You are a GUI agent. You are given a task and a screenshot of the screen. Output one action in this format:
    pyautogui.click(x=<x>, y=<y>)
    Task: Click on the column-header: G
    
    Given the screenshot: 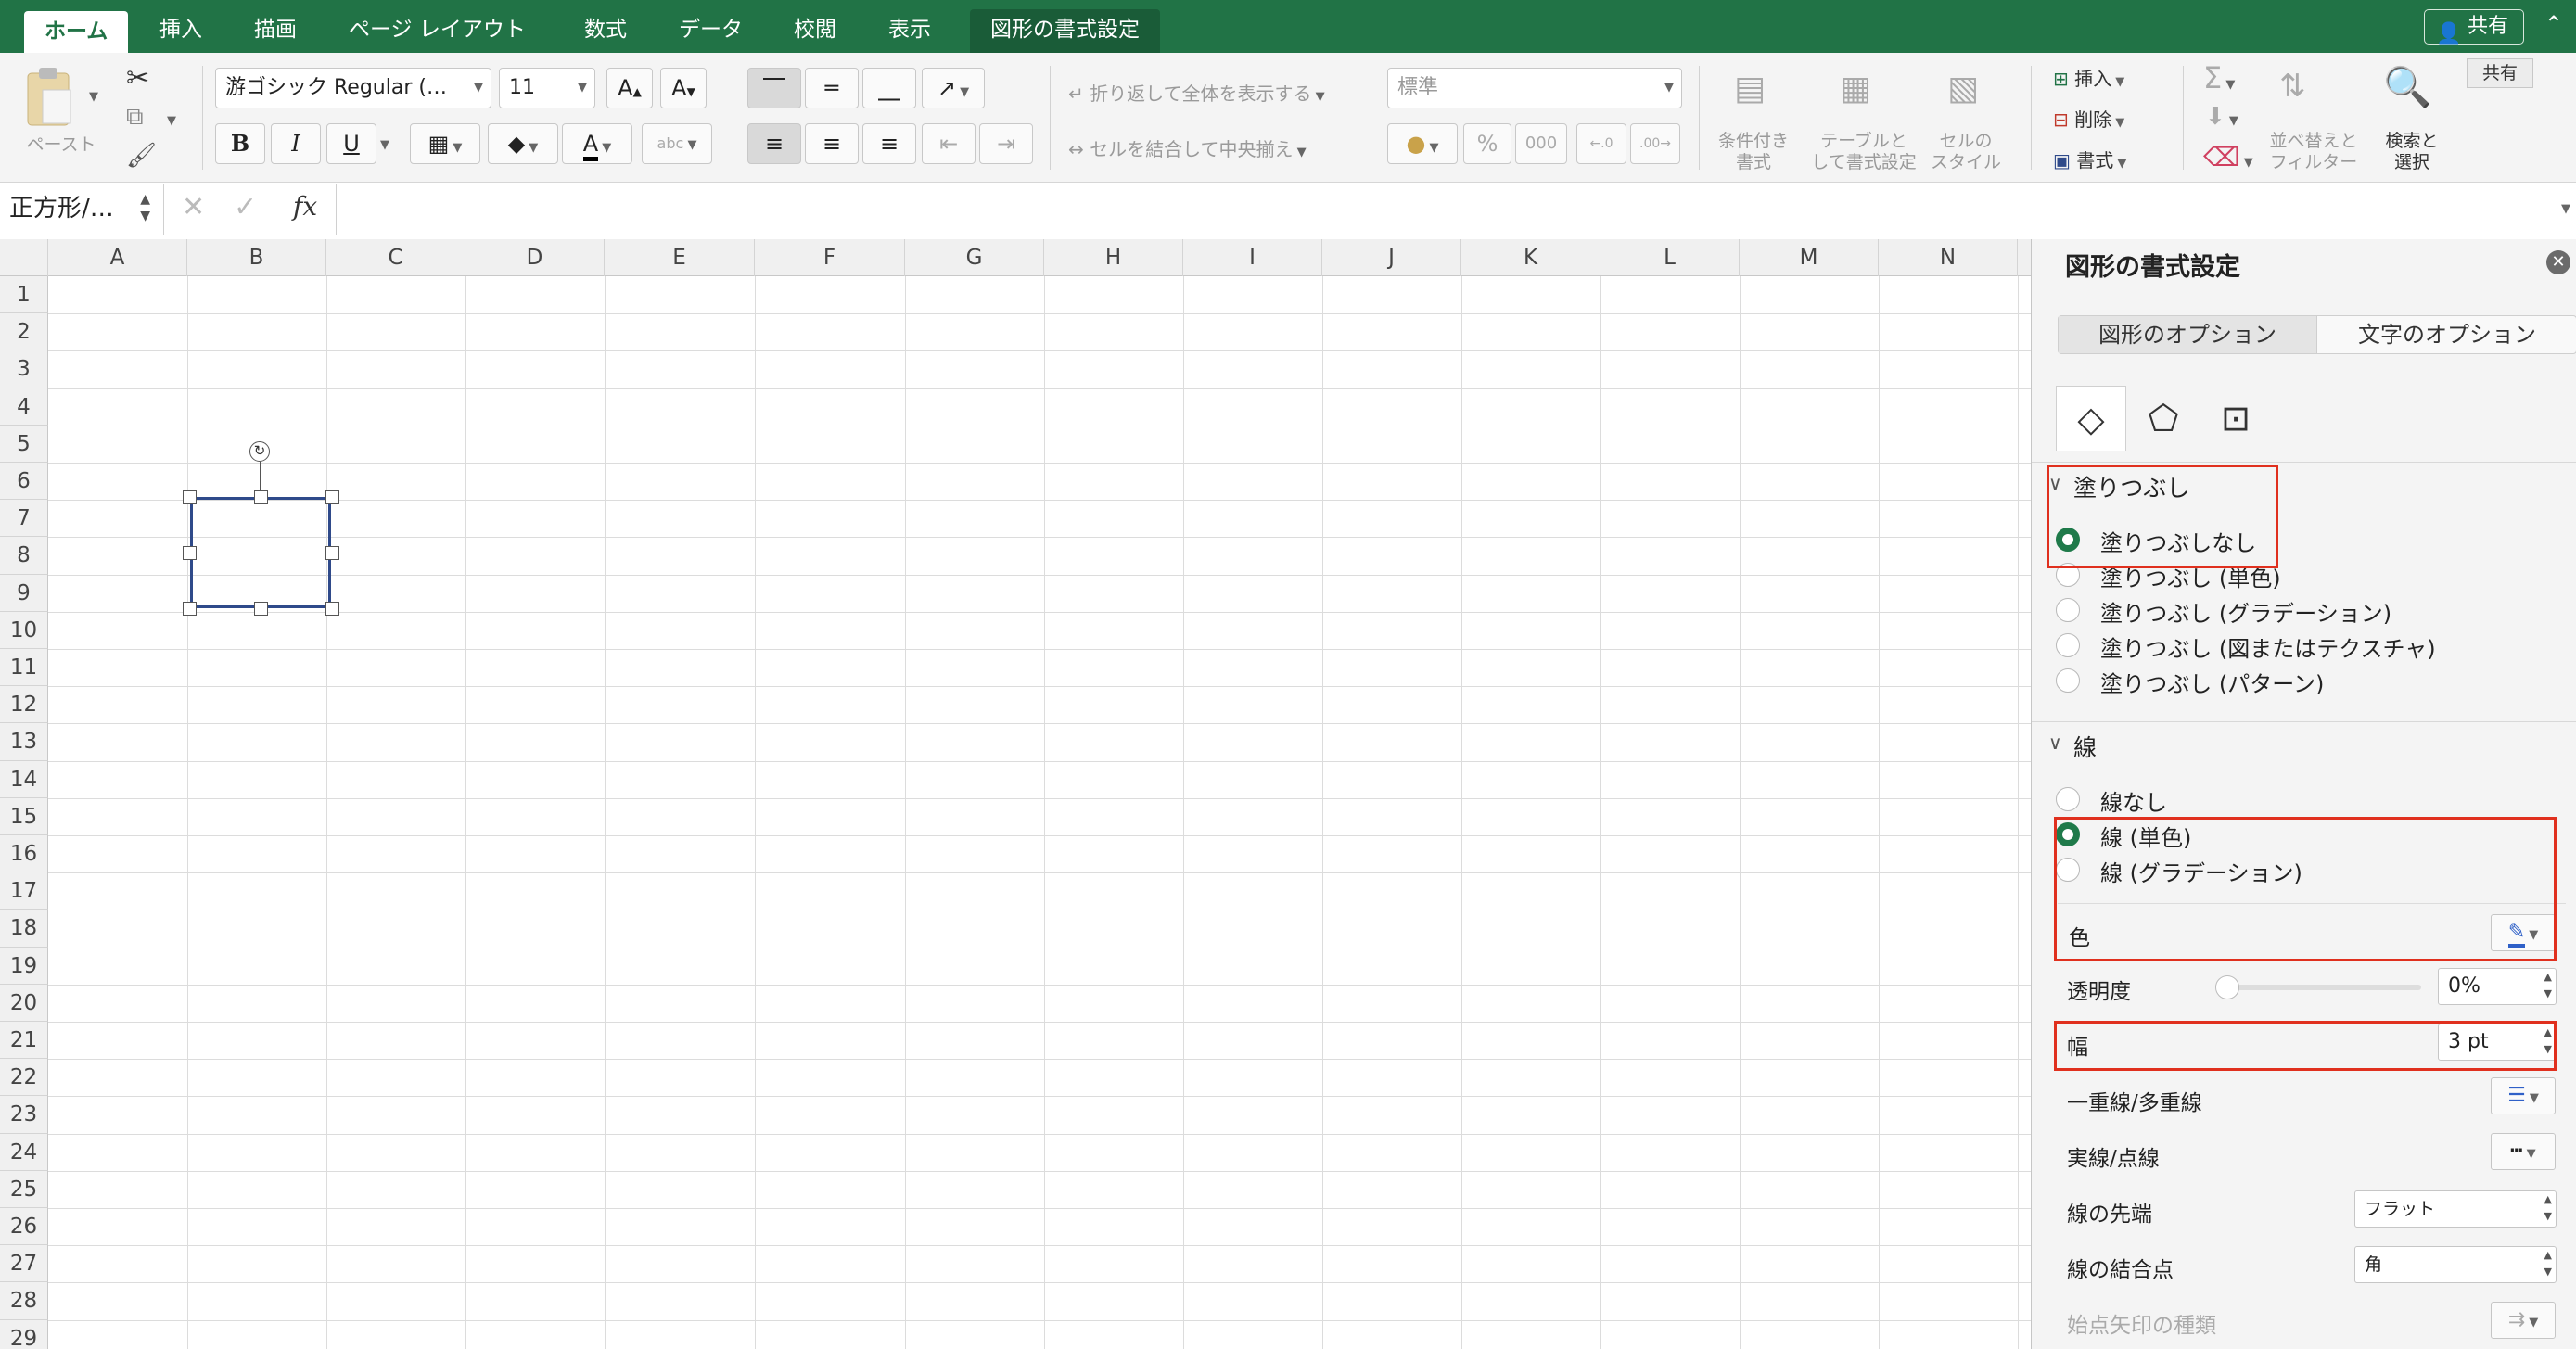 What is the action you would take?
    pyautogui.click(x=975, y=258)
    